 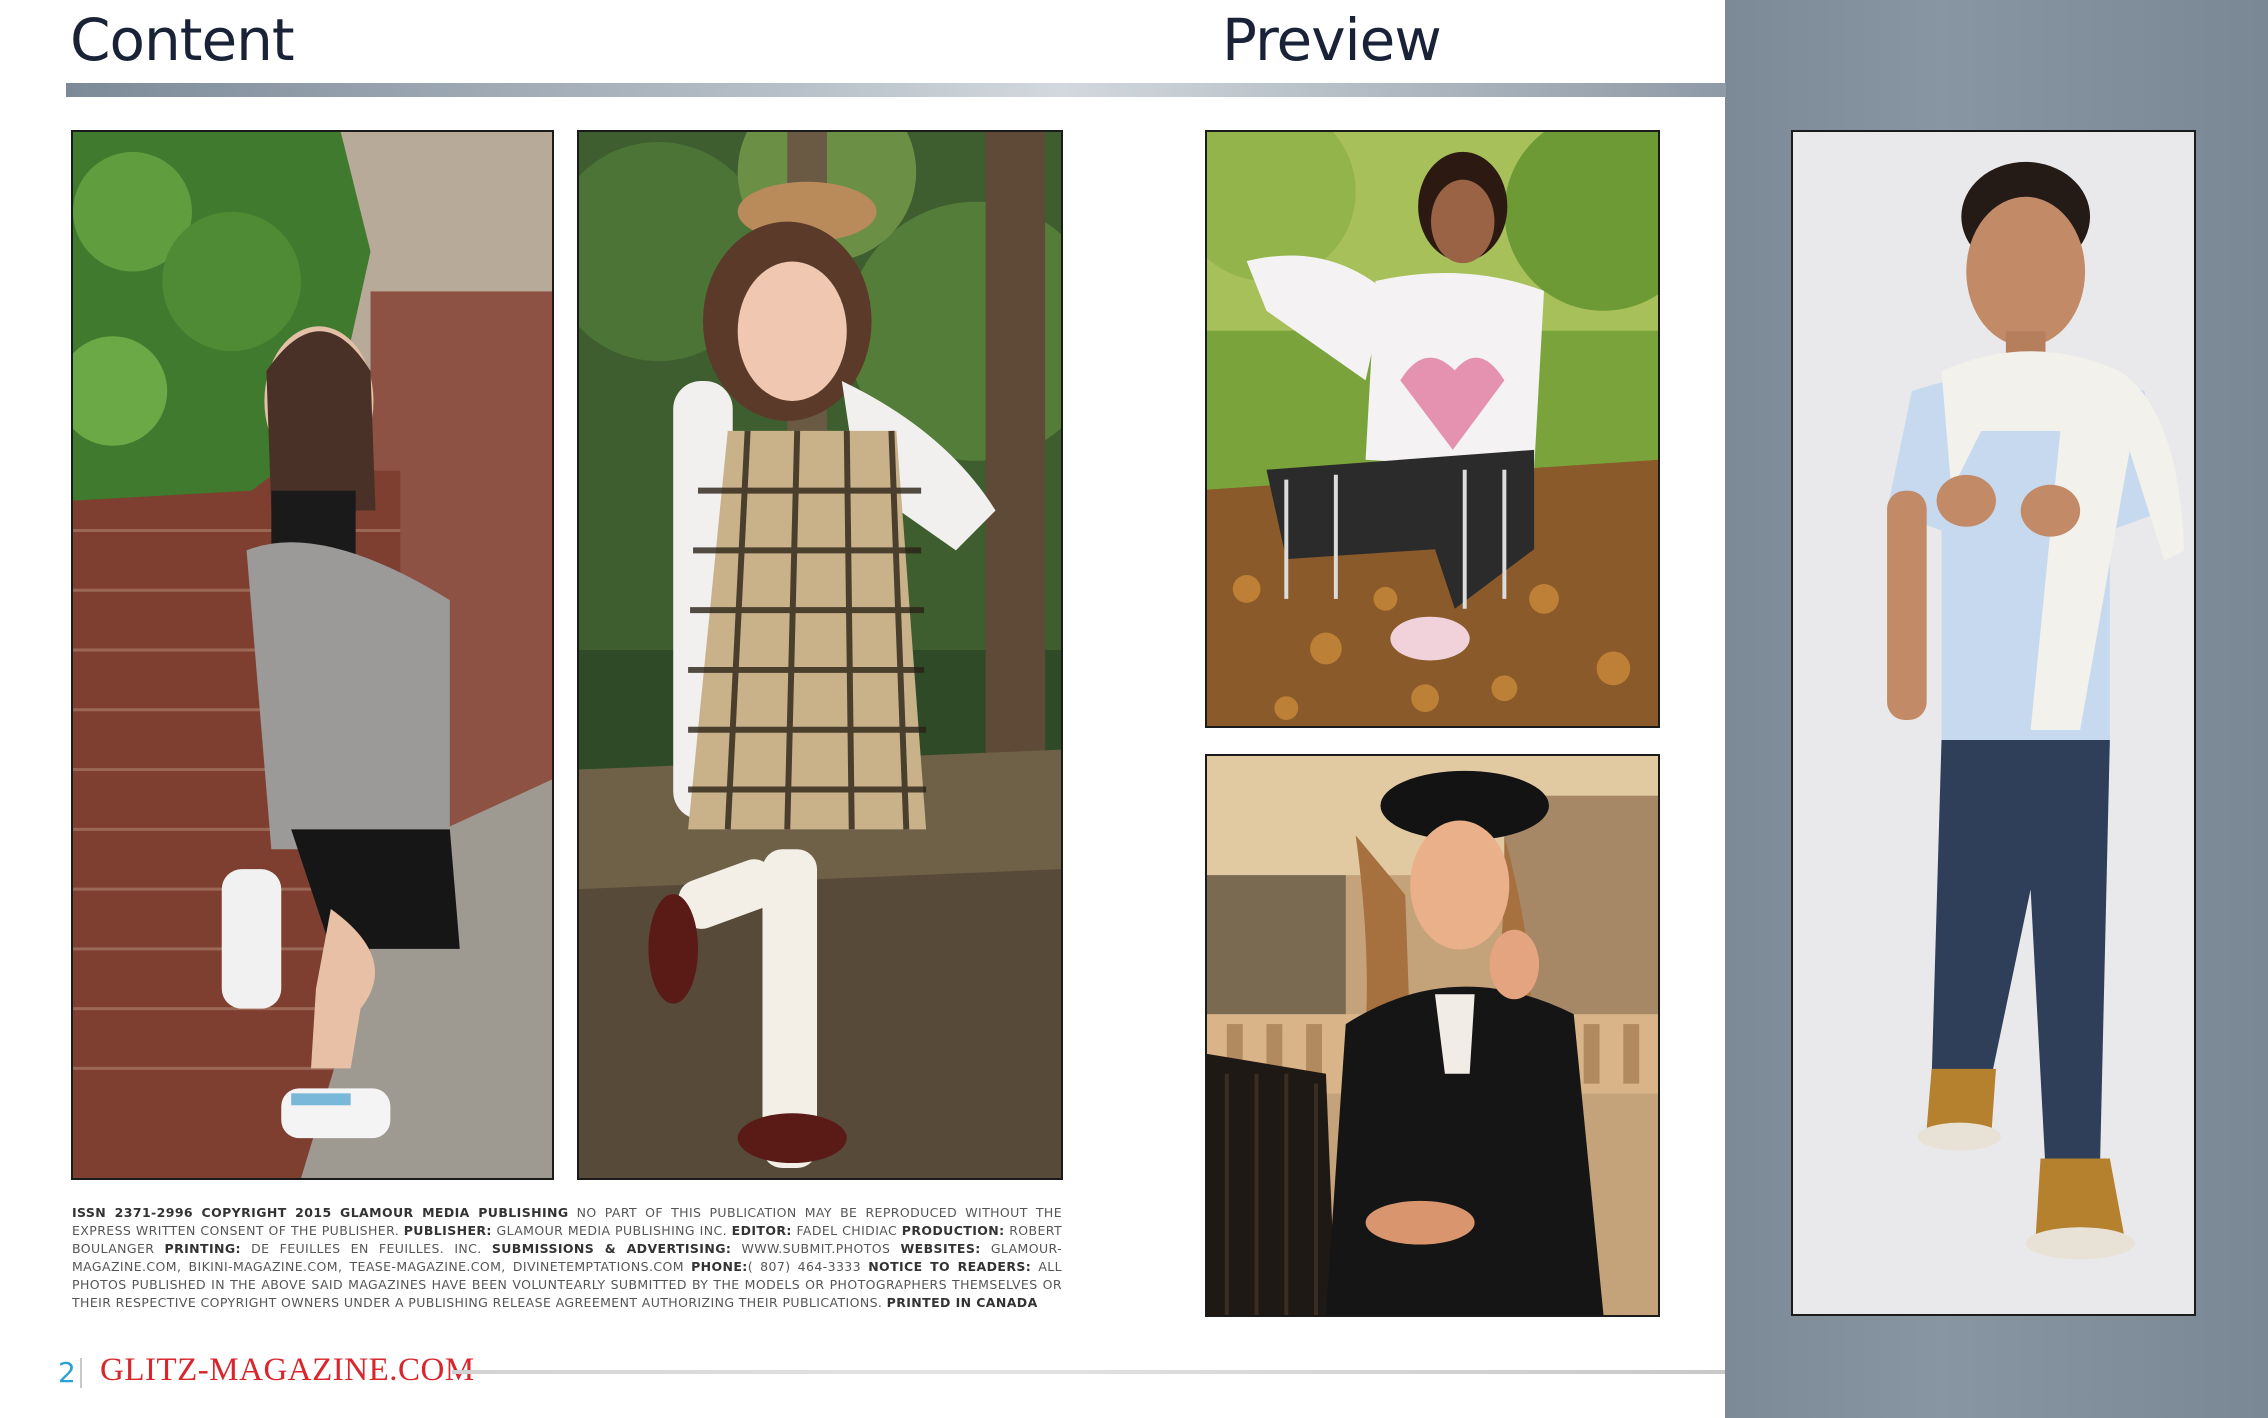 What do you see at coordinates (287, 1370) in the screenshot?
I see `brand-wordmark: GLITZ-MAGAZINE.COM` at bounding box center [287, 1370].